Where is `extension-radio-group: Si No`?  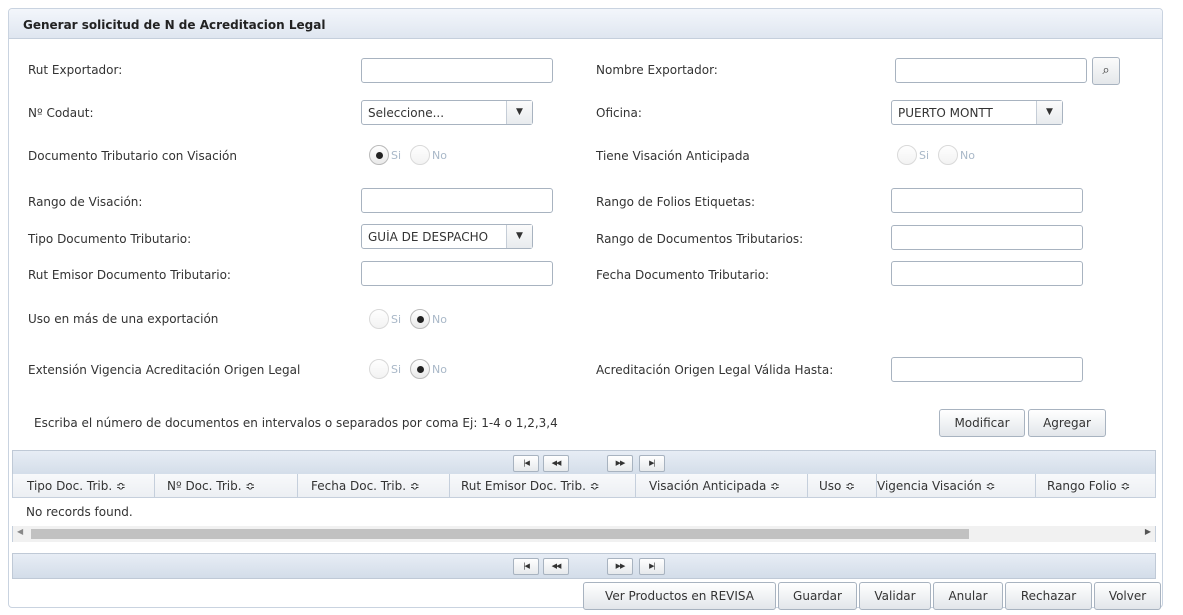
extension-radio-group: Si No is located at coordinates (414, 370).